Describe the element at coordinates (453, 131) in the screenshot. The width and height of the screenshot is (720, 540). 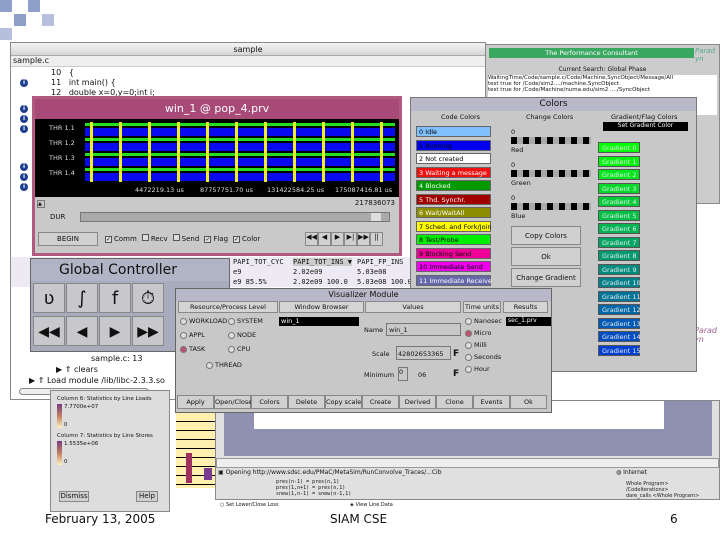
I see `state-color-item: 0 Idle` at that location.